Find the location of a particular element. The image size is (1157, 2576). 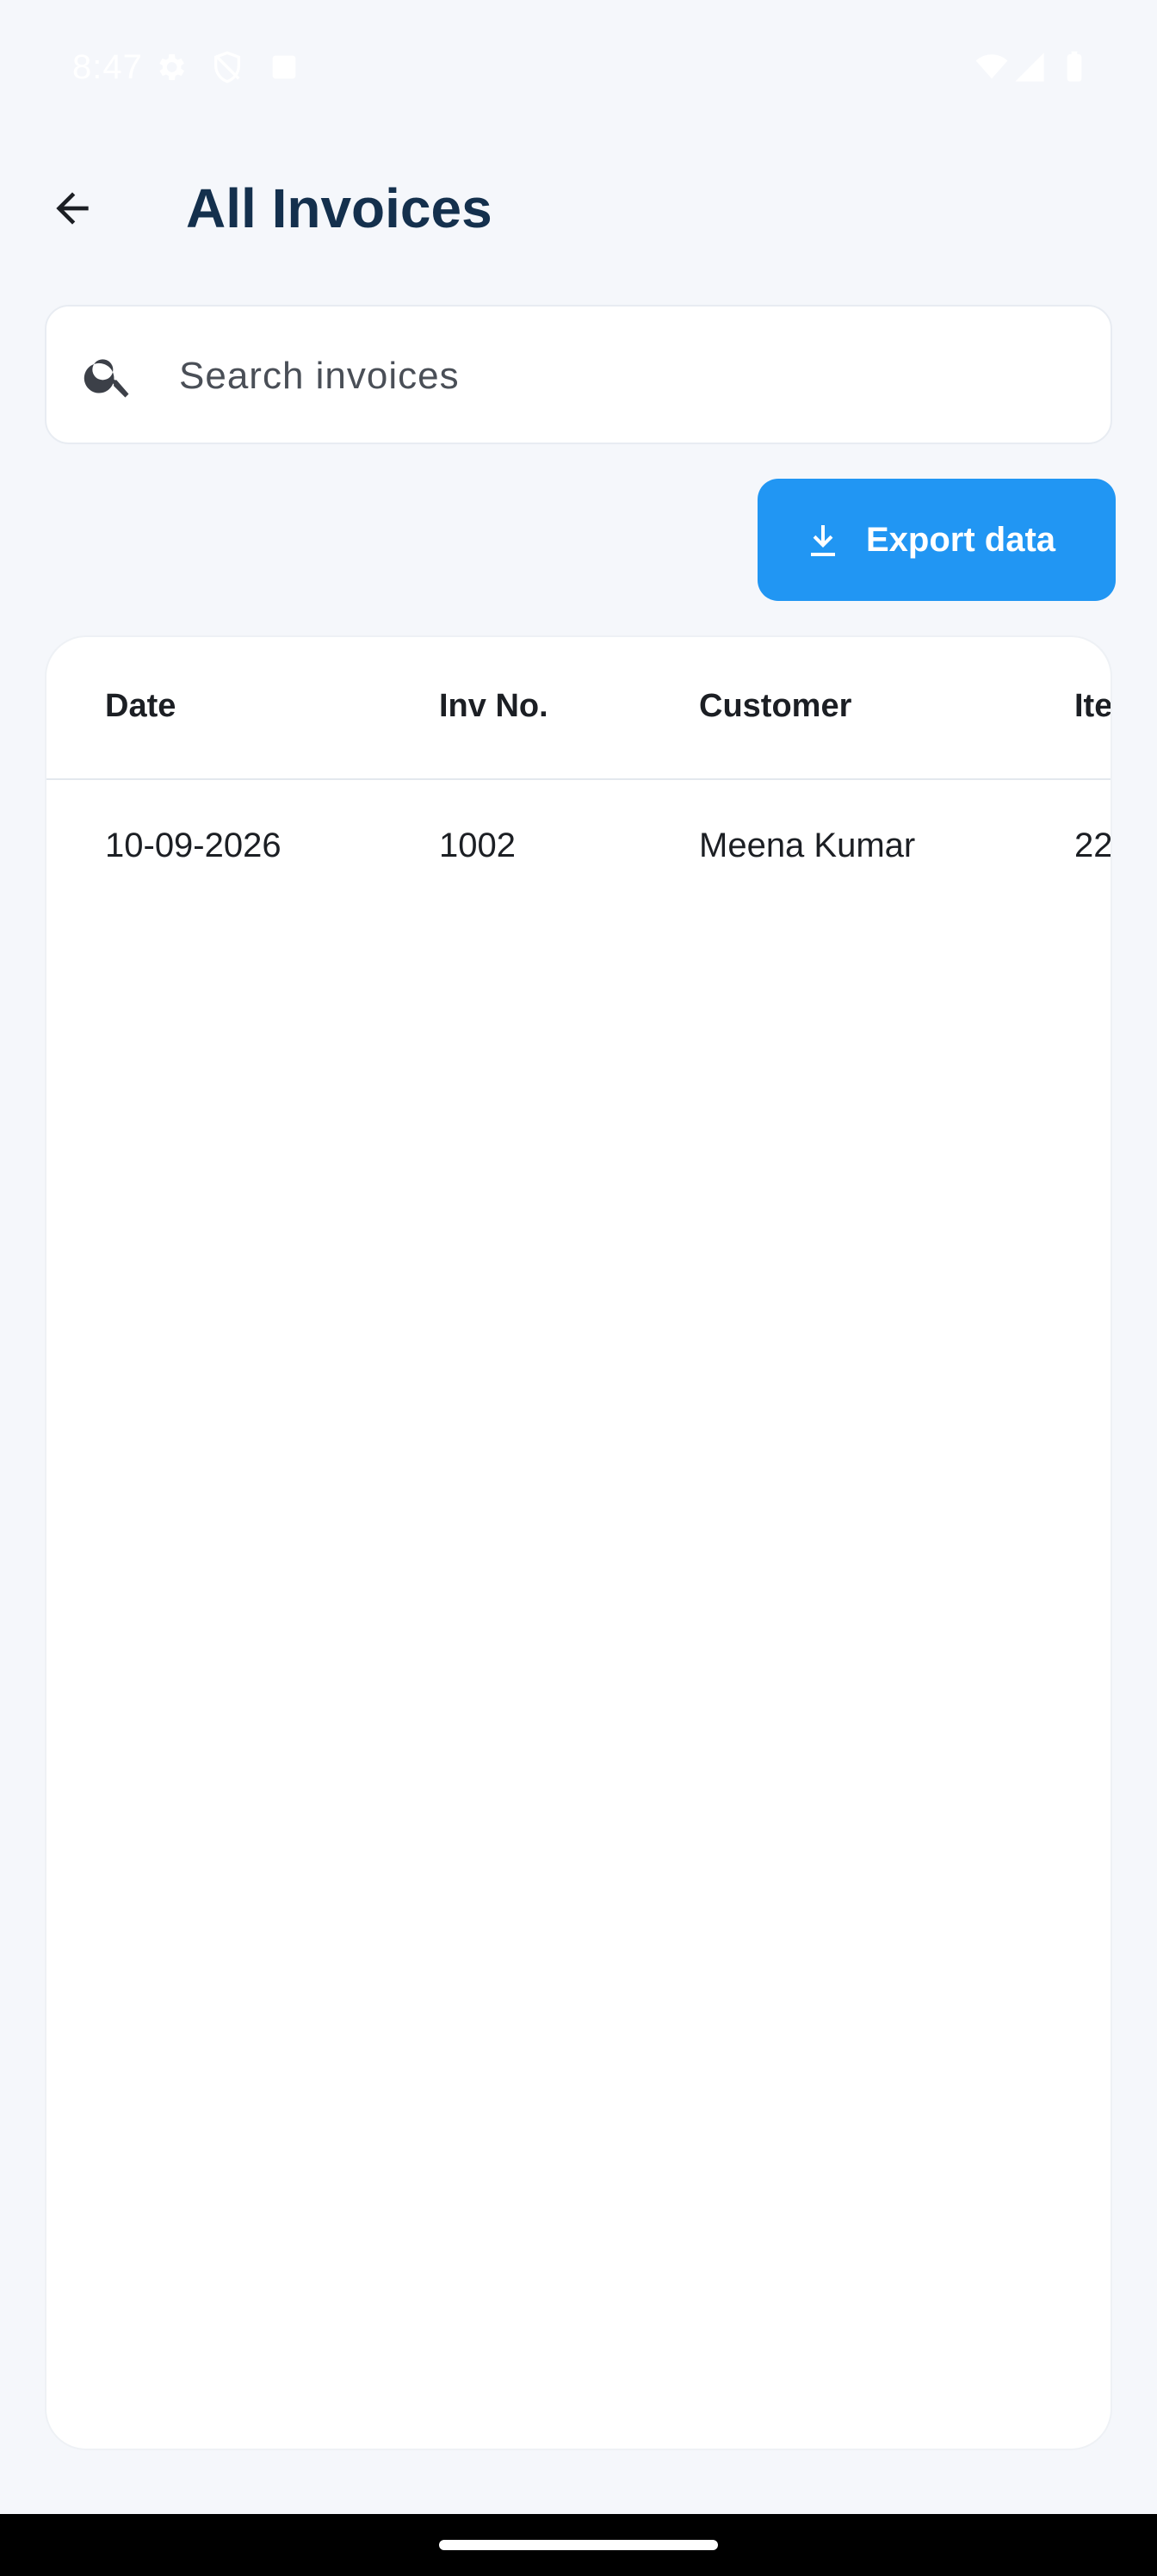

signal-icon is located at coordinates (1029, 67).